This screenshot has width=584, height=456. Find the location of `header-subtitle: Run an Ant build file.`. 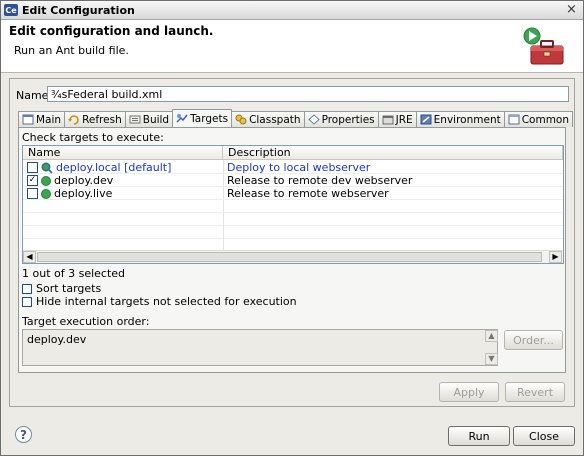

header-subtitle: Run an Ant build file. is located at coordinates (71, 50).